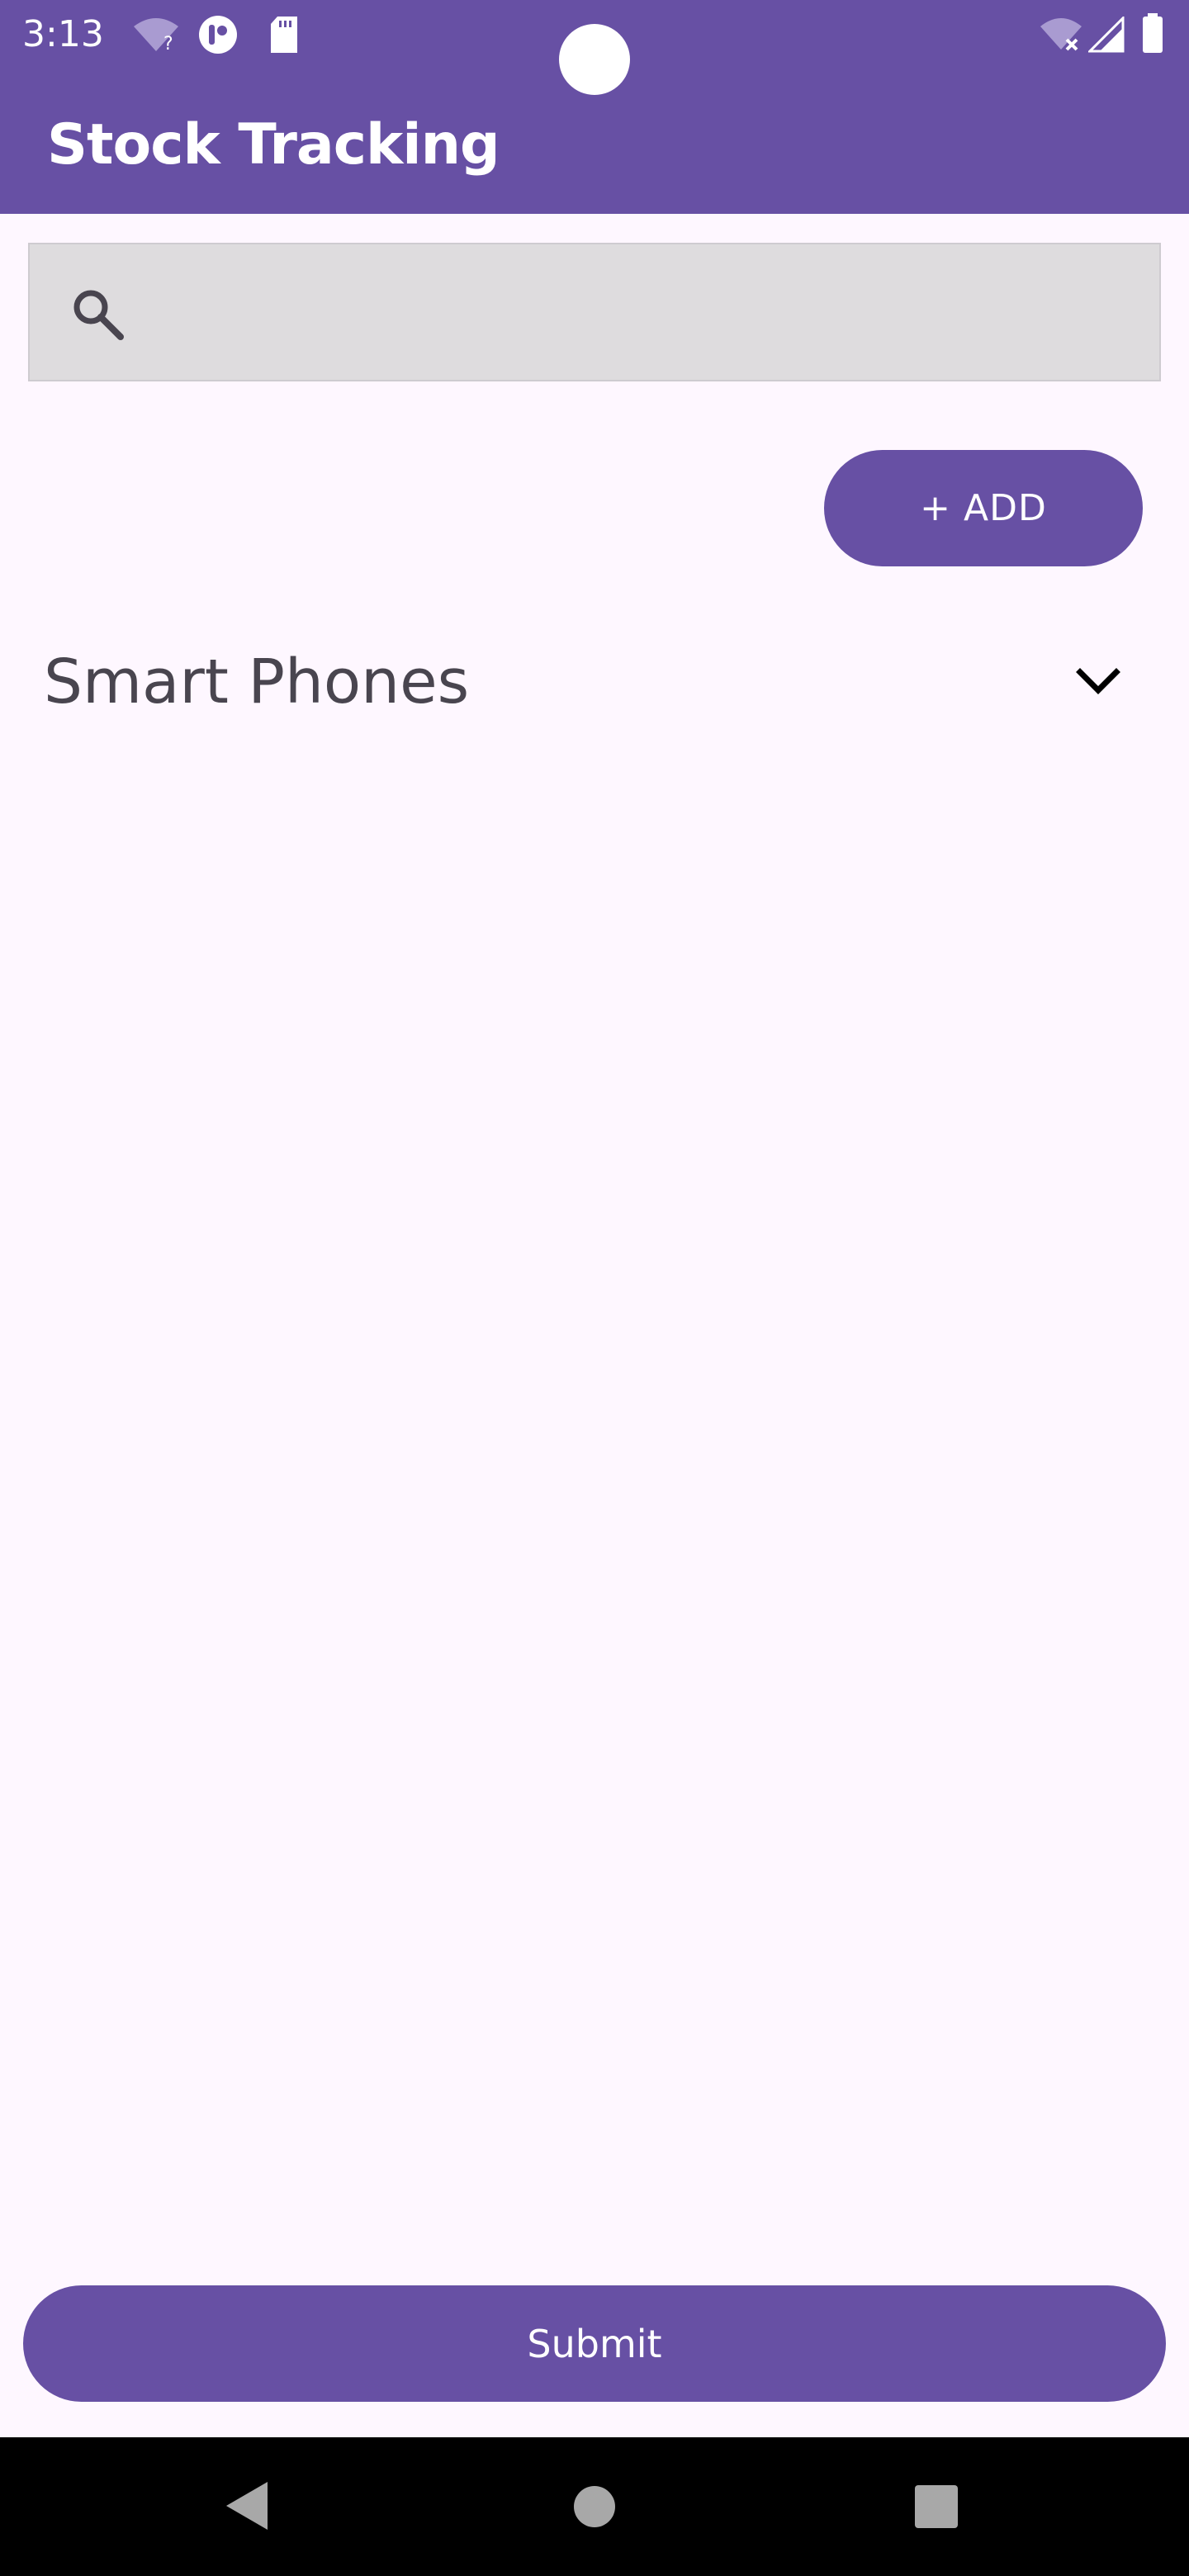 The height and width of the screenshot is (2576, 1189). What do you see at coordinates (273, 145) in the screenshot?
I see `page-title: Stock Tracking` at bounding box center [273, 145].